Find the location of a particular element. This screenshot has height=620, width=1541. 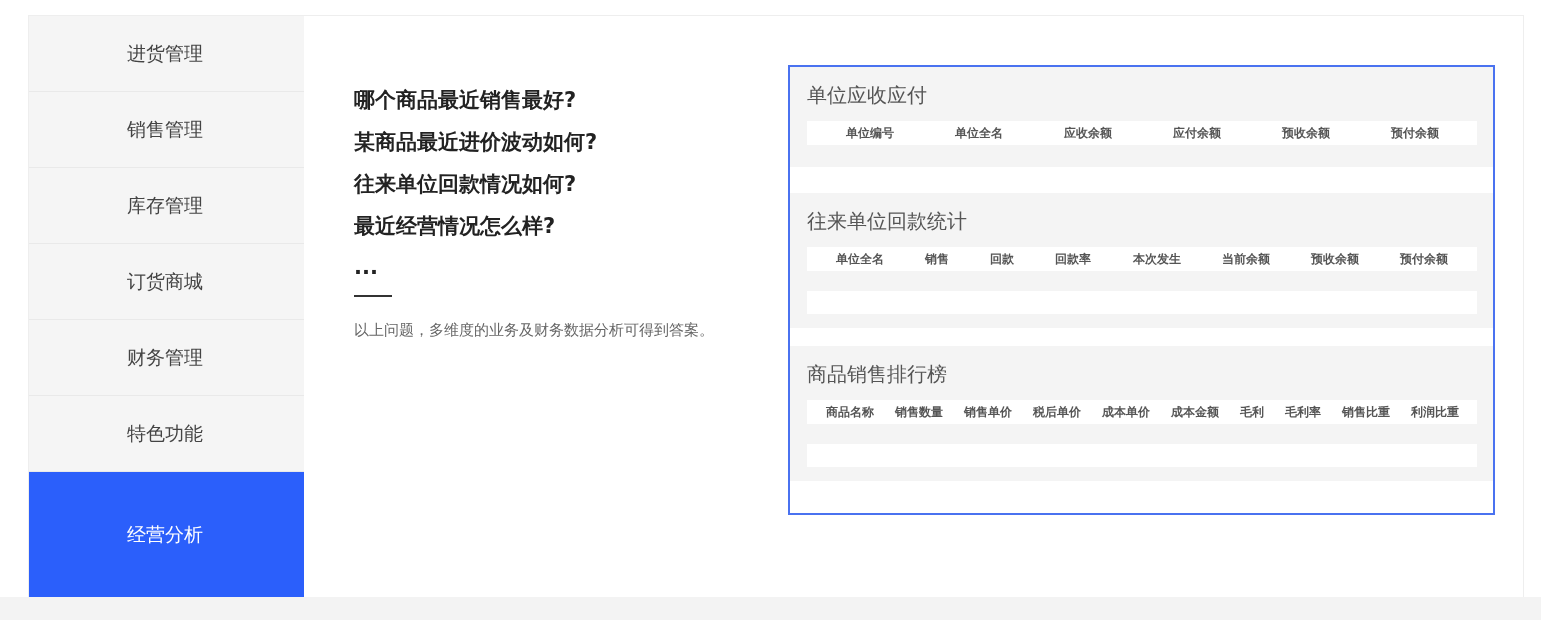

question-text: 某商品最近进价波动如何? is located at coordinates (476, 142).